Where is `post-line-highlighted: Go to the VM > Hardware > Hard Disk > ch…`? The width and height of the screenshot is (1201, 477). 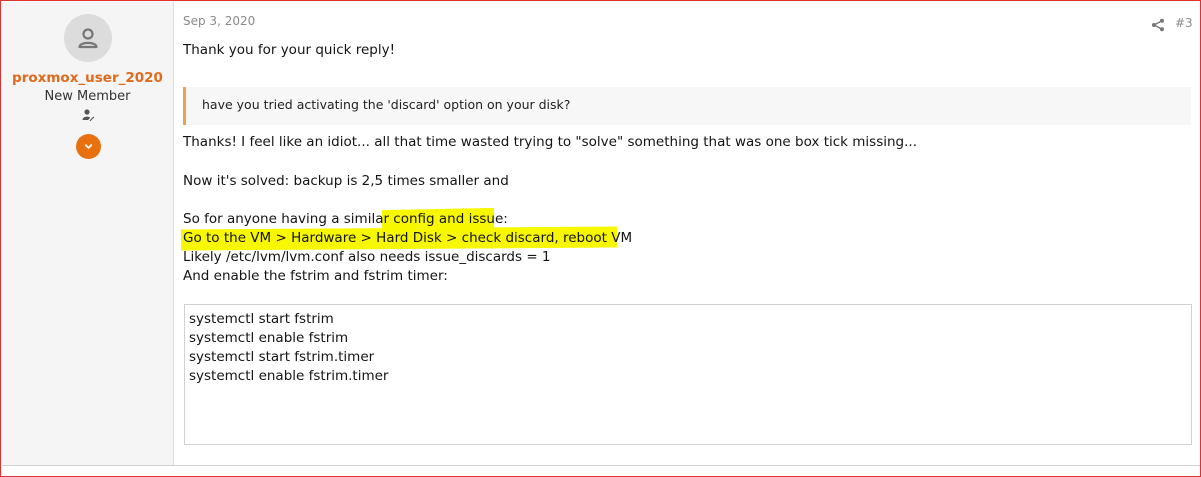
post-line-highlighted: Go to the VM > Hardware > Hard Disk > ch… is located at coordinates (408, 238).